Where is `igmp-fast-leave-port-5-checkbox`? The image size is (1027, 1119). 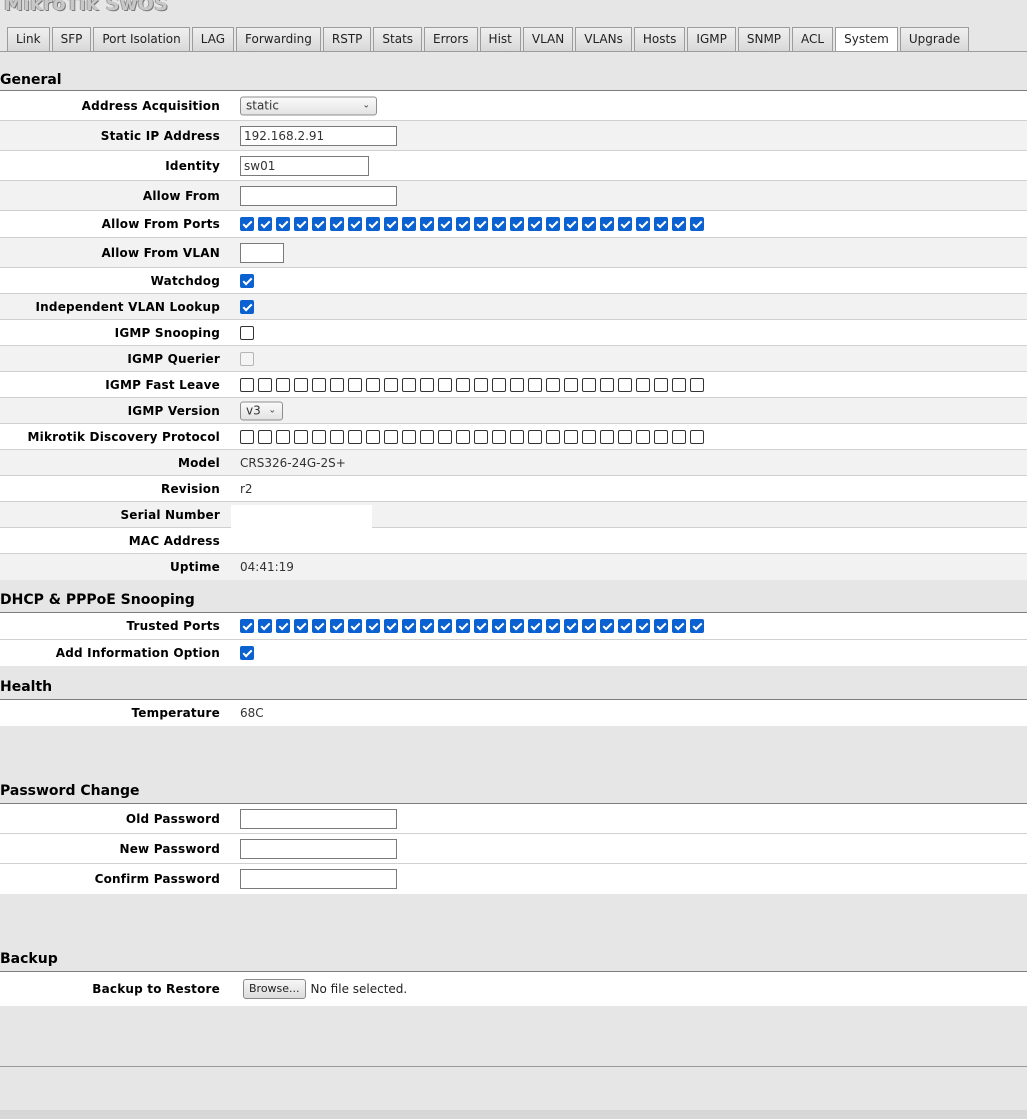
igmp-fast-leave-port-5-checkbox is located at coordinates (319, 384).